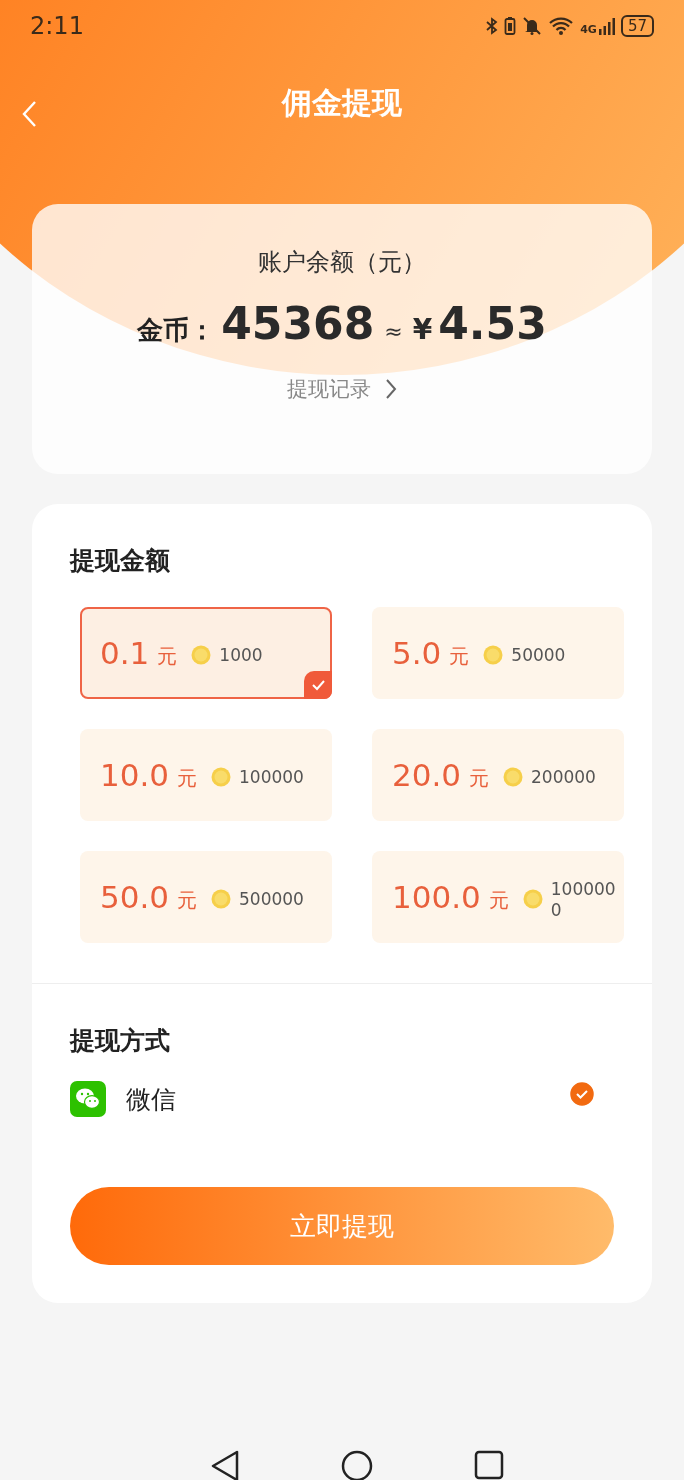  I want to click on section-title: 提现方式, so click(120, 1041).